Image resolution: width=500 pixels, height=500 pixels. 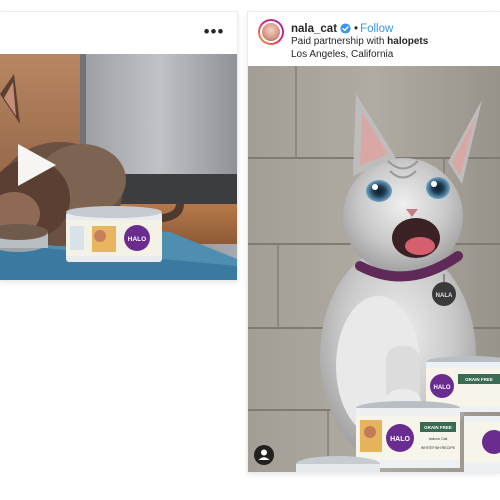 I want to click on follow-button: Follow, so click(x=376, y=29).